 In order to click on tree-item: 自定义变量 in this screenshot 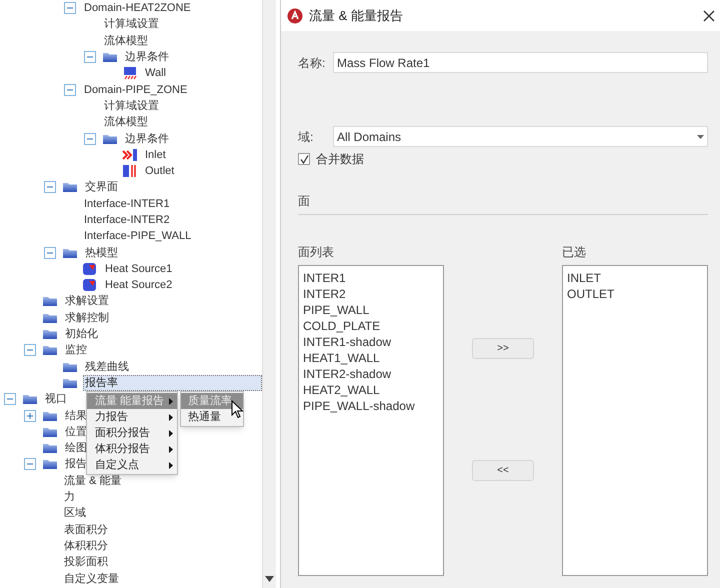, I will do `click(91, 578)`.